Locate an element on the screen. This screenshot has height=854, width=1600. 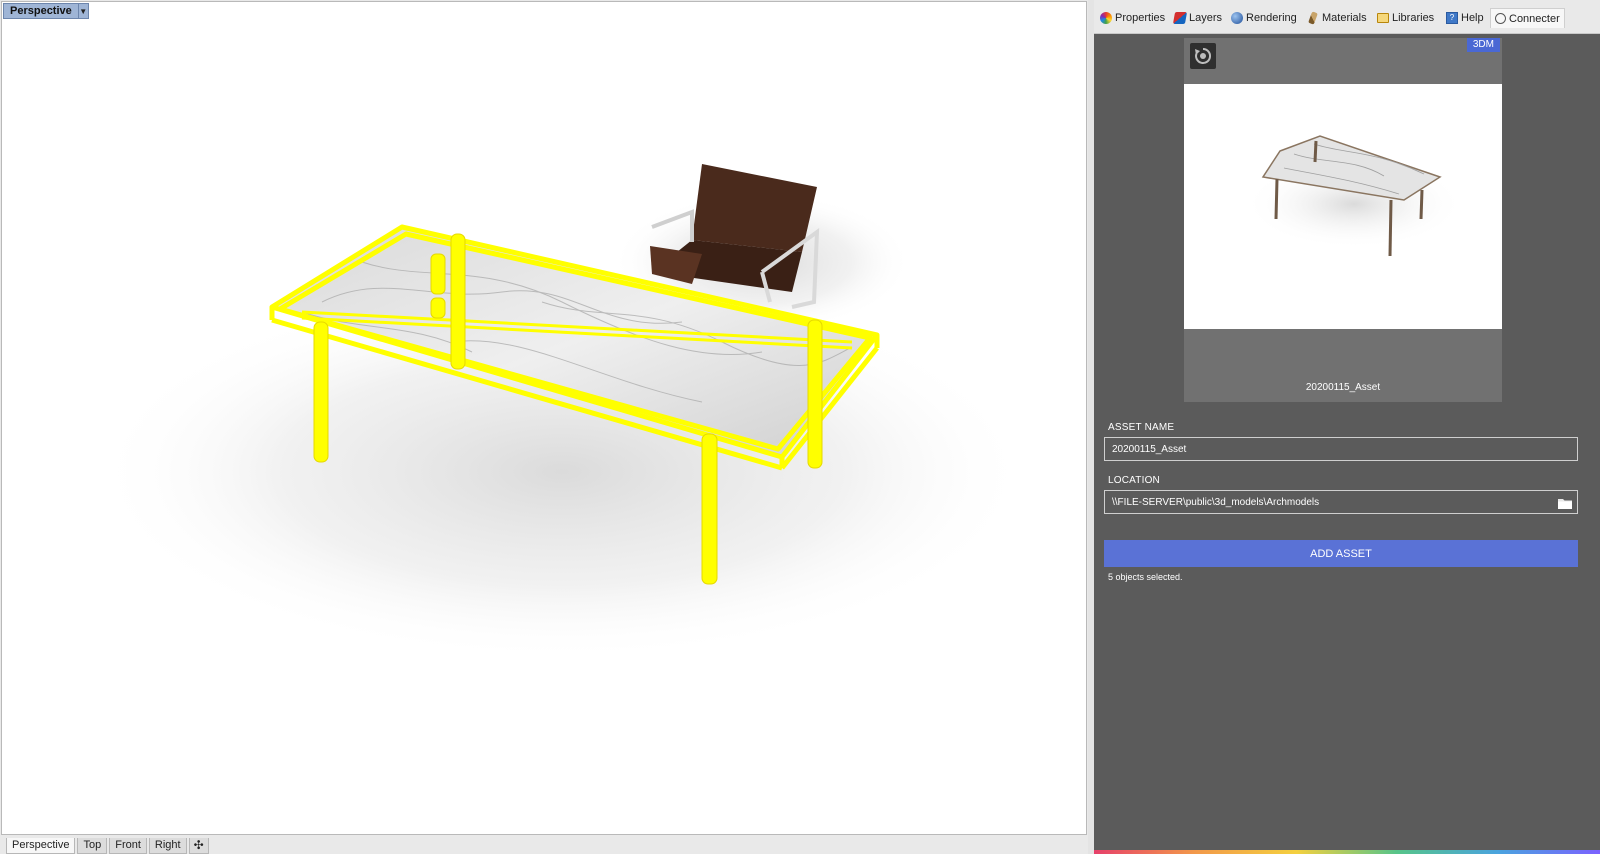
tab-perspective: Perspective is located at coordinates (41, 846).